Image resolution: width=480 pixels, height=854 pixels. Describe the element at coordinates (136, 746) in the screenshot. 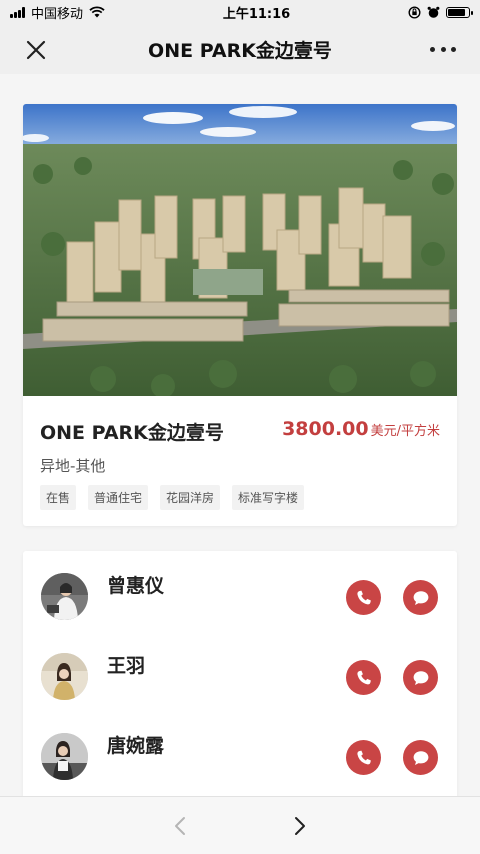

I see `agent-name: 唐婉露` at that location.